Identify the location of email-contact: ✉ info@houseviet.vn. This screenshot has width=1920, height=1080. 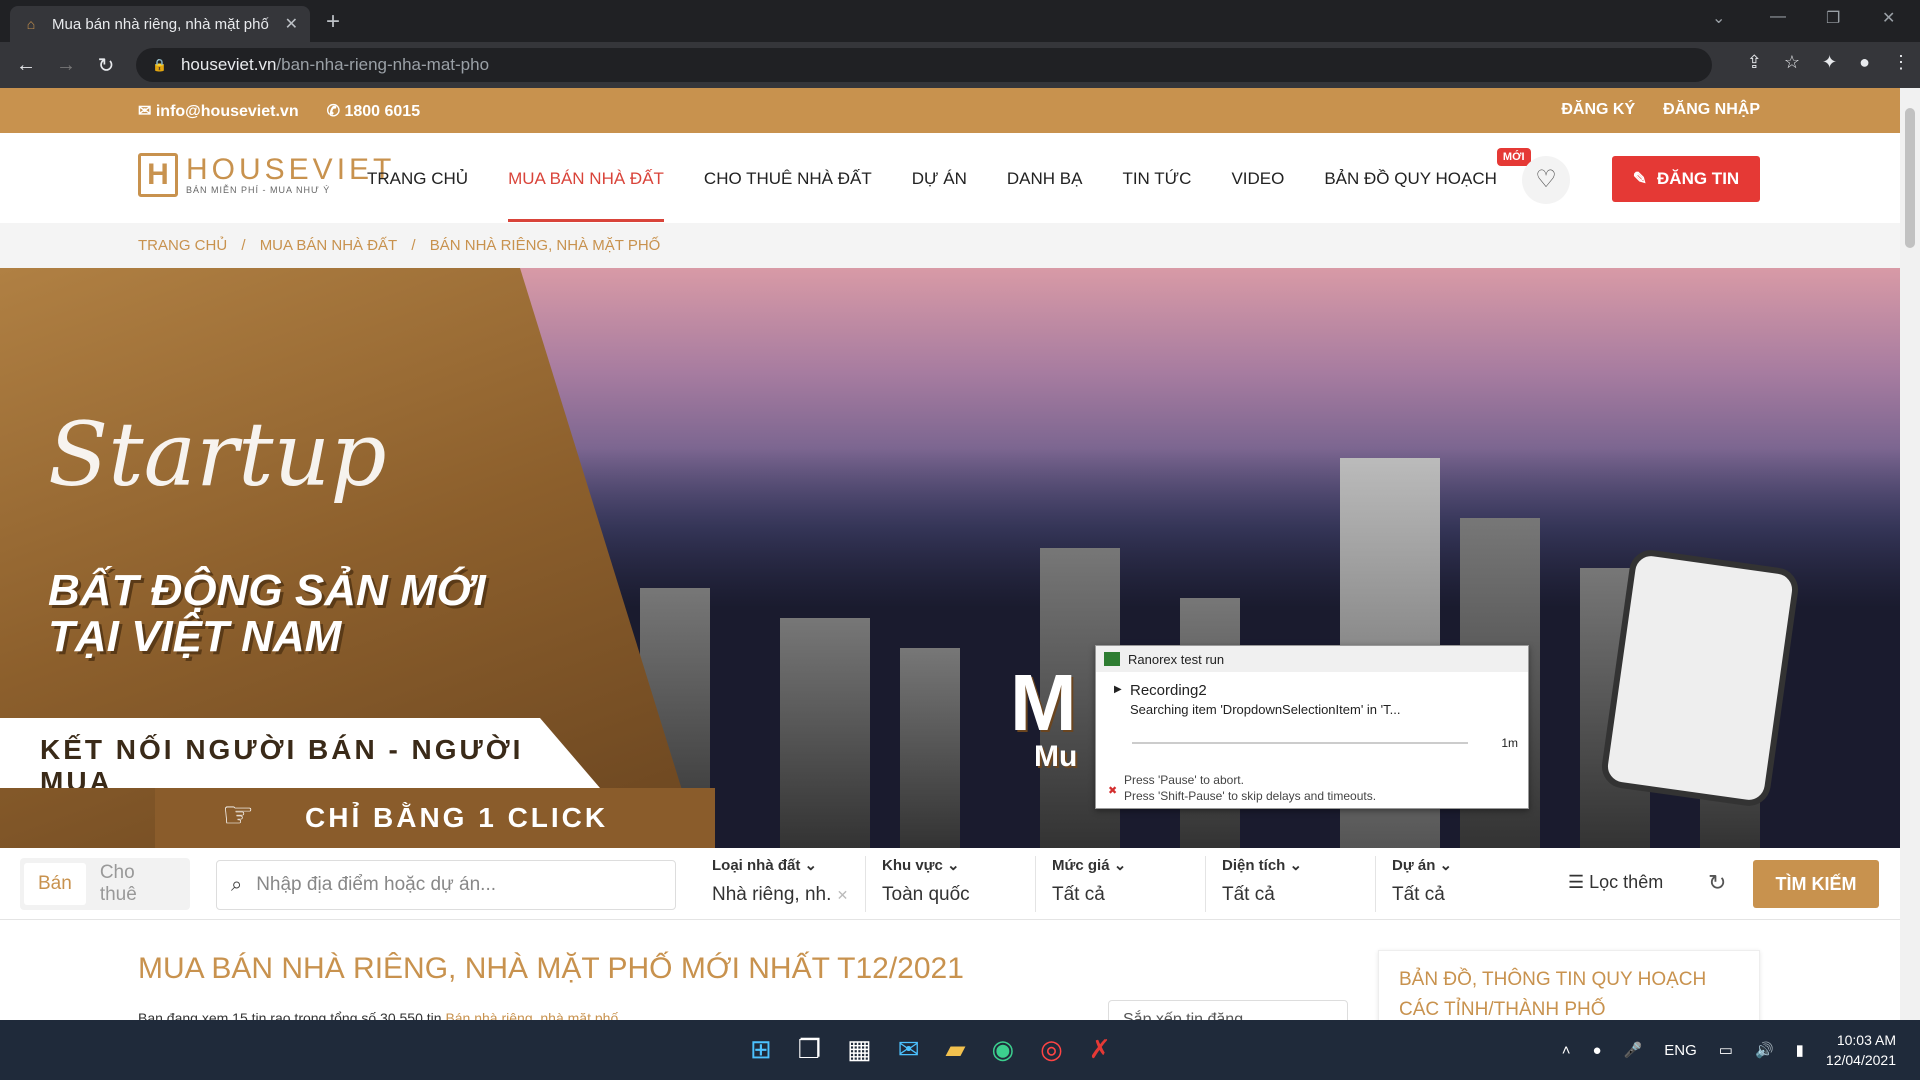
(218, 111).